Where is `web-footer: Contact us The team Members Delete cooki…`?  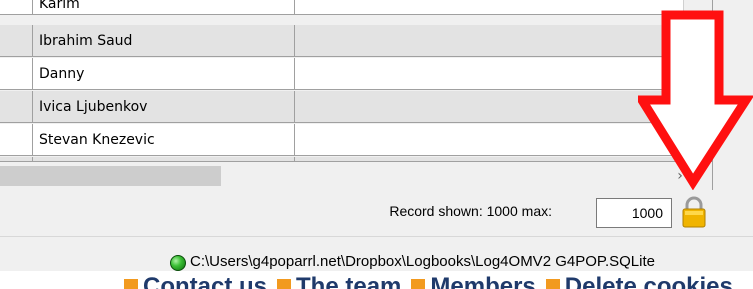 web-footer: Contact us The team Members Delete cooki… is located at coordinates (376, 280).